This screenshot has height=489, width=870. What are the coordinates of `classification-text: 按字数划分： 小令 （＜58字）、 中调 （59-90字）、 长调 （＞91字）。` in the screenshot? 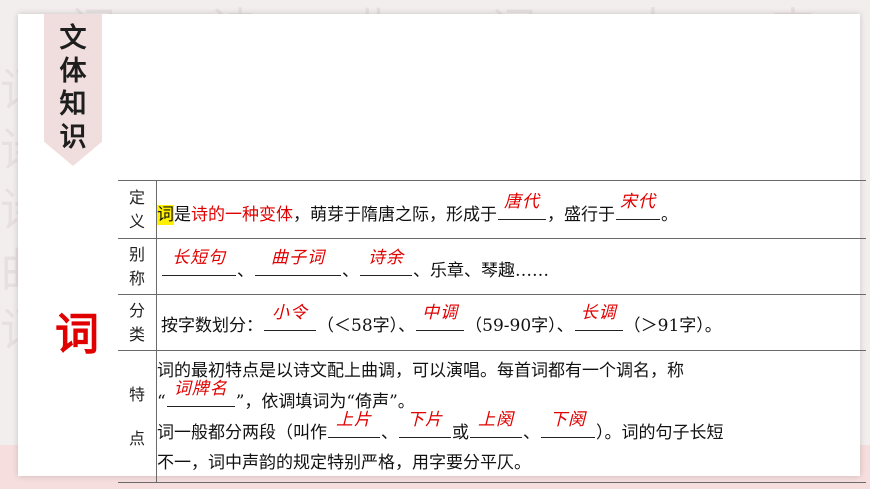 It's located at (441, 319).